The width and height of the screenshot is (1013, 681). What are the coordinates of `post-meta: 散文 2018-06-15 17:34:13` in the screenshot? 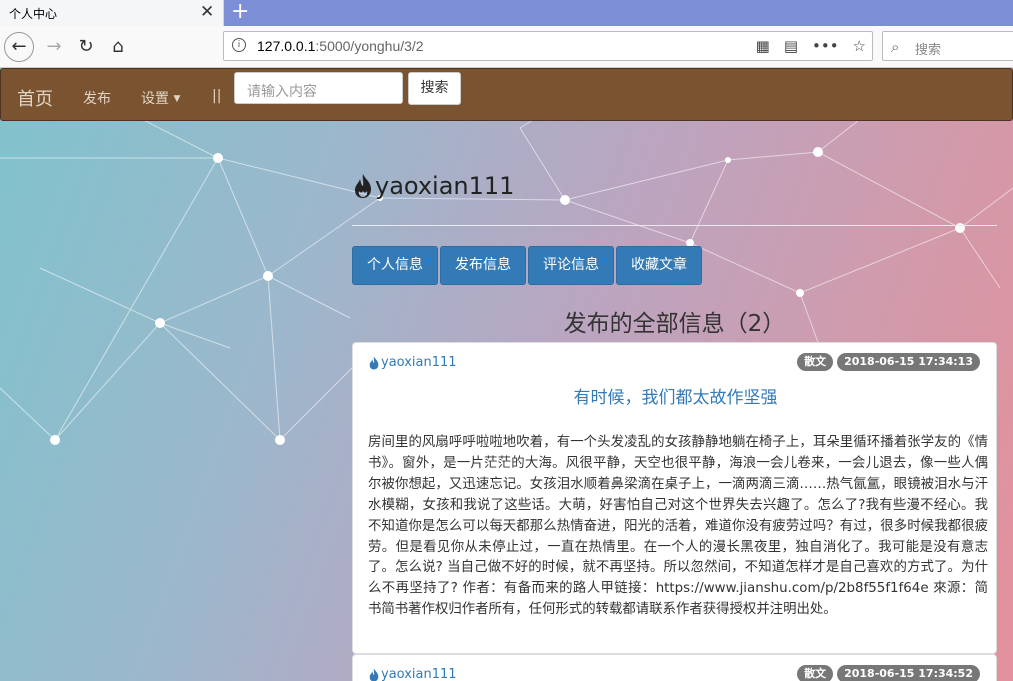 It's located at (888, 362).